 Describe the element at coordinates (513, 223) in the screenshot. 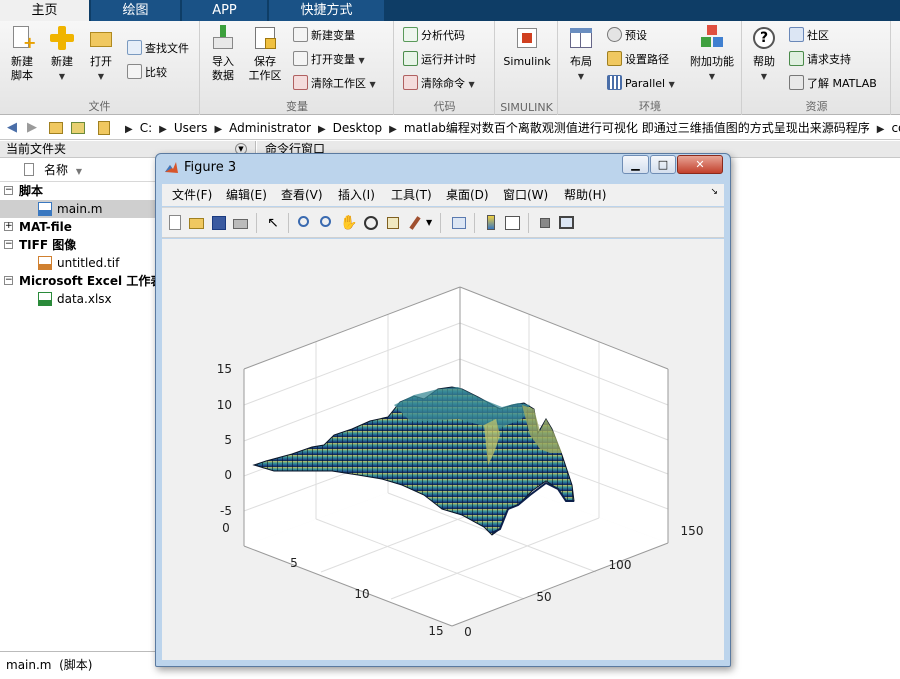

I see `legend-icon` at that location.